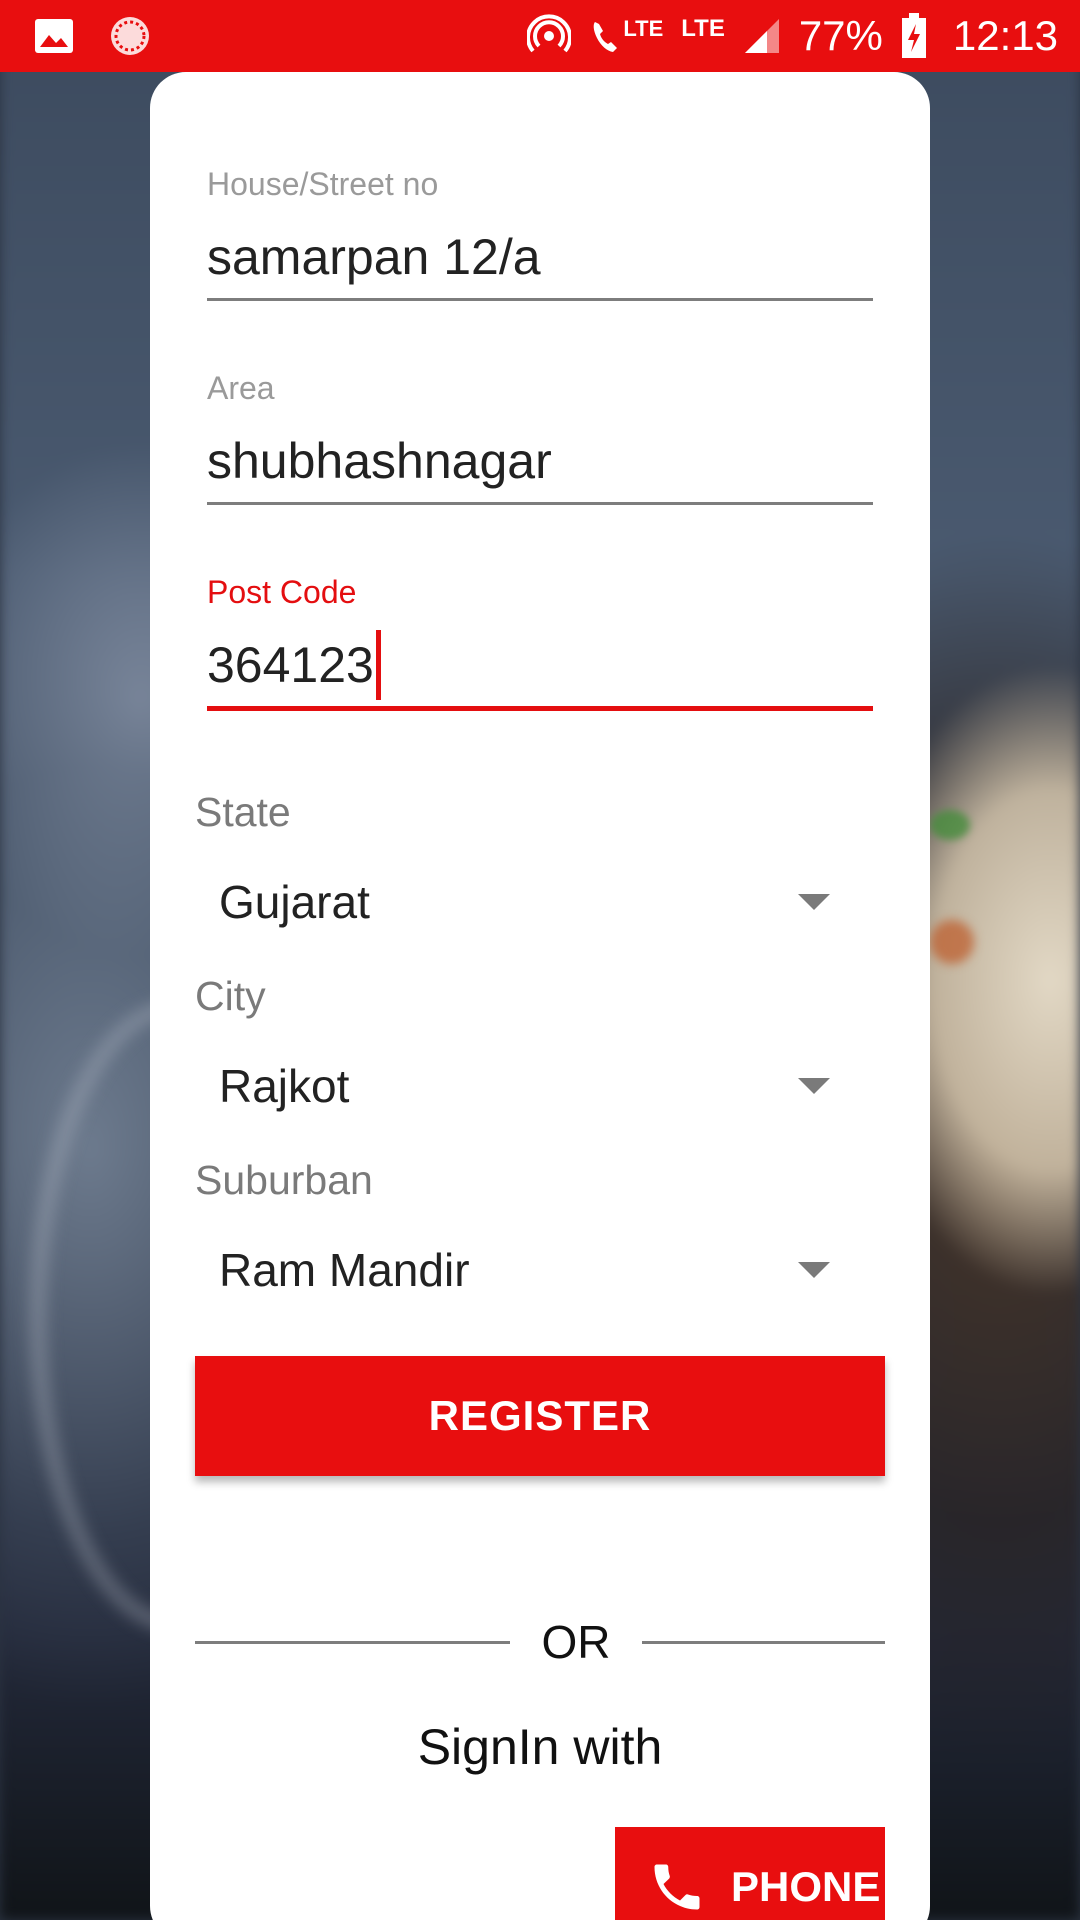  Describe the element at coordinates (241, 388) in the screenshot. I see `area-label: Area` at that location.